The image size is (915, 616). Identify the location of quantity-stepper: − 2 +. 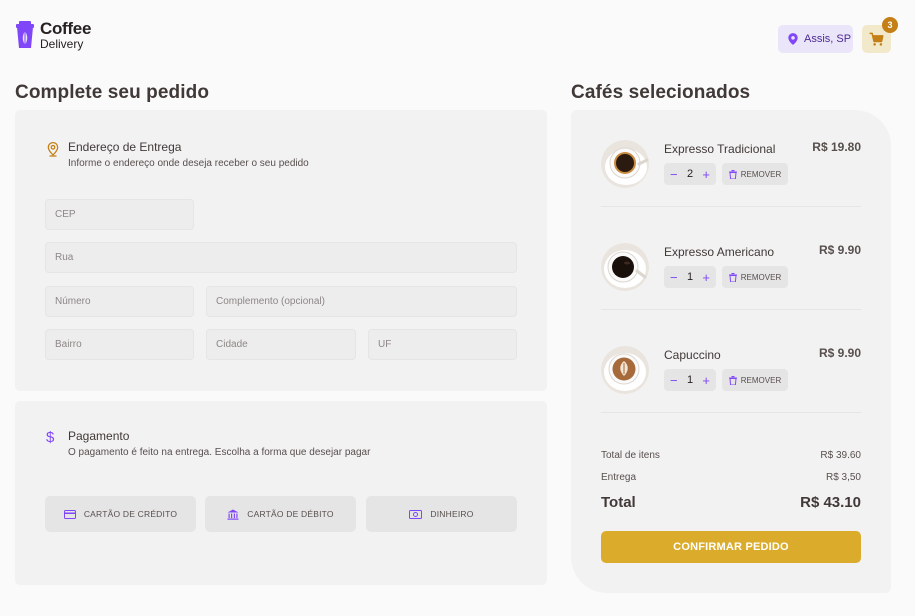
(690, 174).